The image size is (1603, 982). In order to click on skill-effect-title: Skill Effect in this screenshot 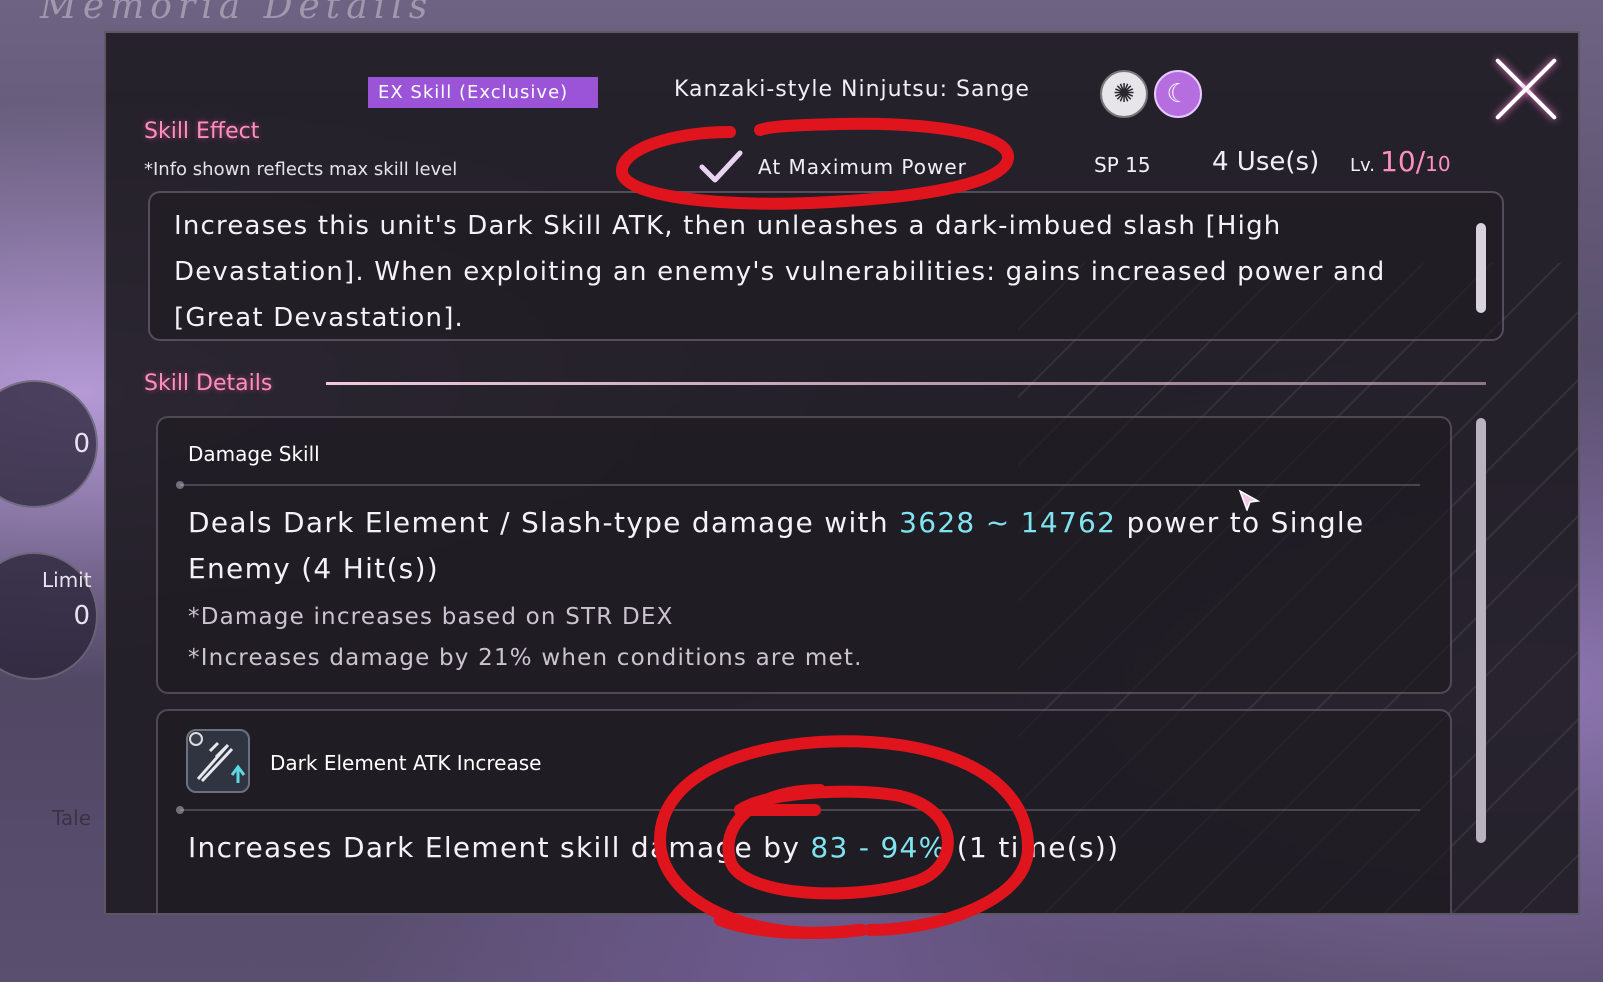, I will do `click(202, 131)`.